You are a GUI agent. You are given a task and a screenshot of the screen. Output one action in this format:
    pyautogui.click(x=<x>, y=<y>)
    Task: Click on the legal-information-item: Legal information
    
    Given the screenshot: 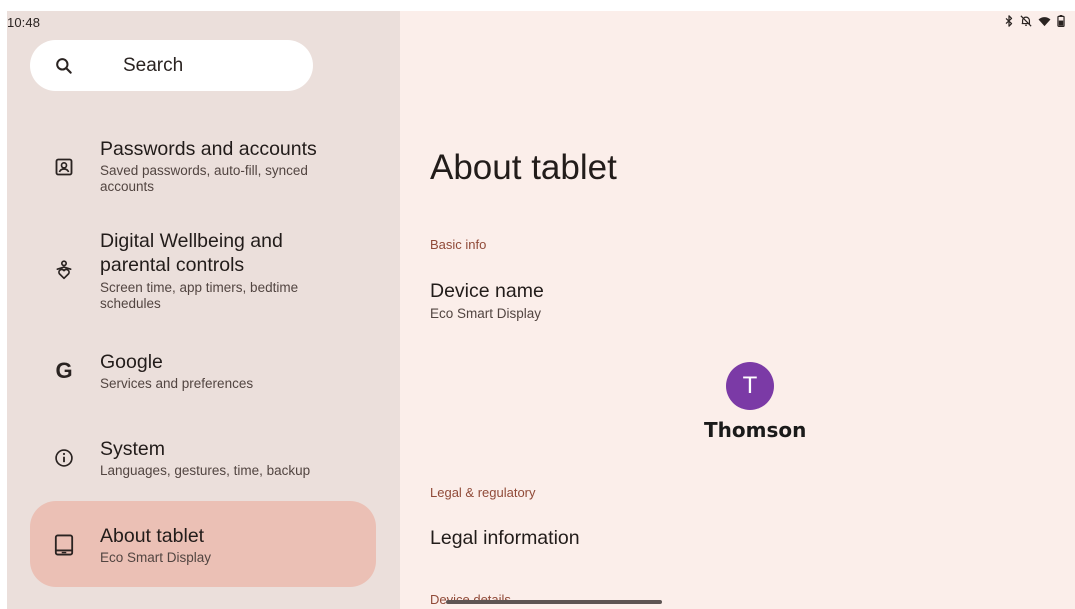 What is the action you would take?
    pyautogui.click(x=505, y=538)
    